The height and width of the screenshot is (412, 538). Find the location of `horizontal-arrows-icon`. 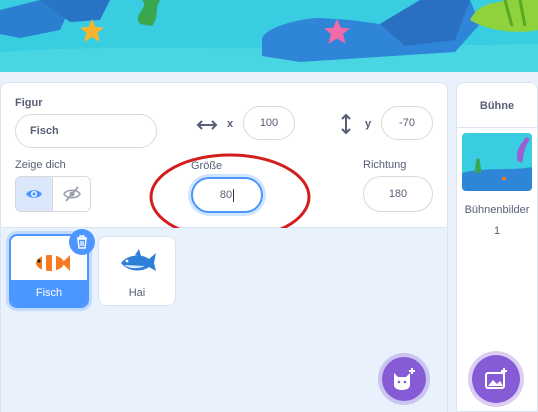

horizontal-arrows-icon is located at coordinates (207, 125).